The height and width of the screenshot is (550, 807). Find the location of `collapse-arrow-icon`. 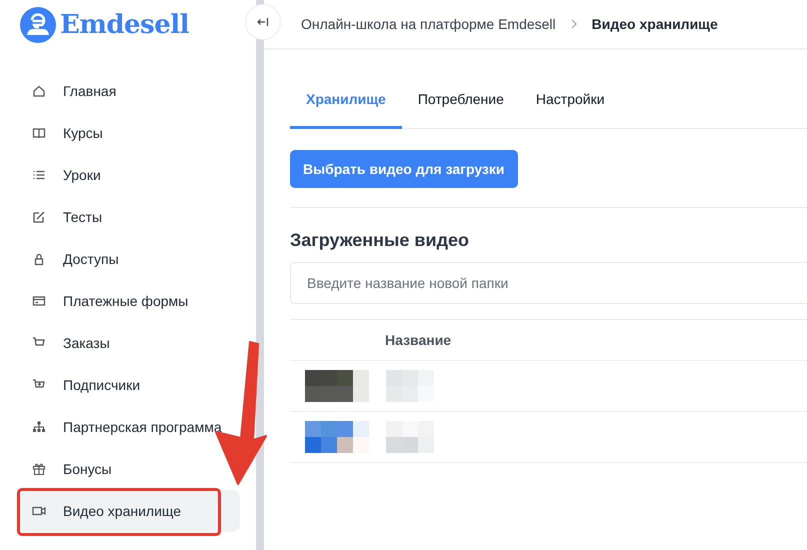

collapse-arrow-icon is located at coordinates (263, 22).